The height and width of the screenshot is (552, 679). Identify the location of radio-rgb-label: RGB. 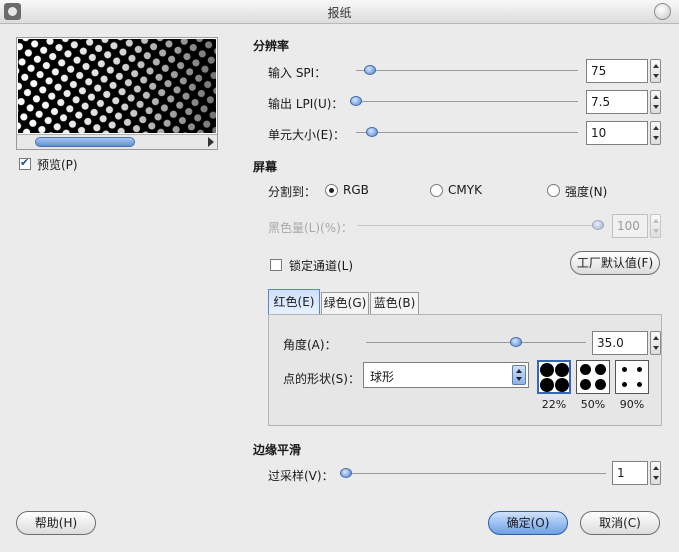
(356, 190).